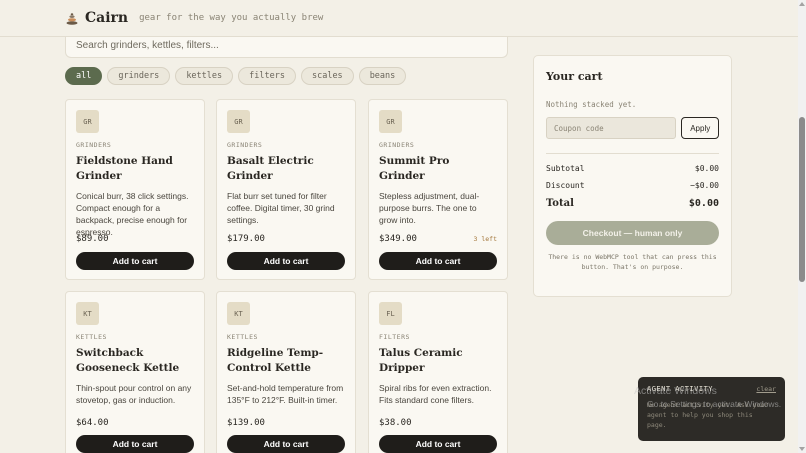 The height and width of the screenshot is (453, 806). I want to click on product-name: Switchback Gooseneck Kettle, so click(128, 360).